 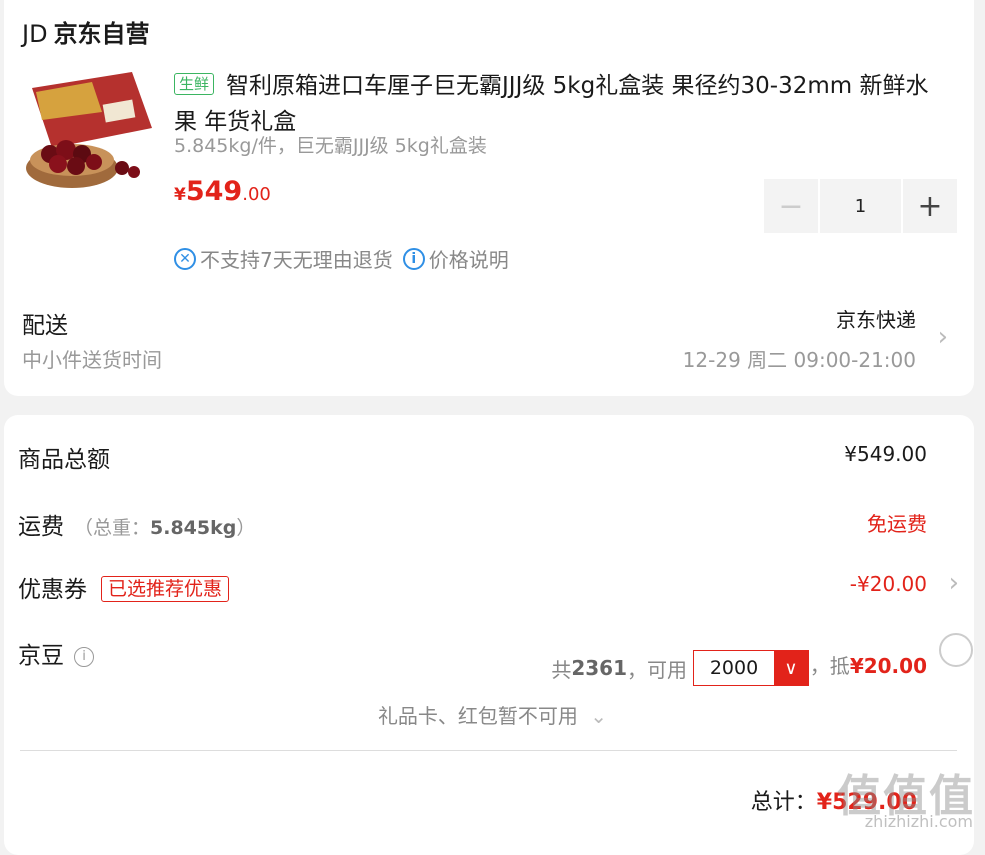 What do you see at coordinates (41, 656) in the screenshot?
I see `bean-label: 京豆` at bounding box center [41, 656].